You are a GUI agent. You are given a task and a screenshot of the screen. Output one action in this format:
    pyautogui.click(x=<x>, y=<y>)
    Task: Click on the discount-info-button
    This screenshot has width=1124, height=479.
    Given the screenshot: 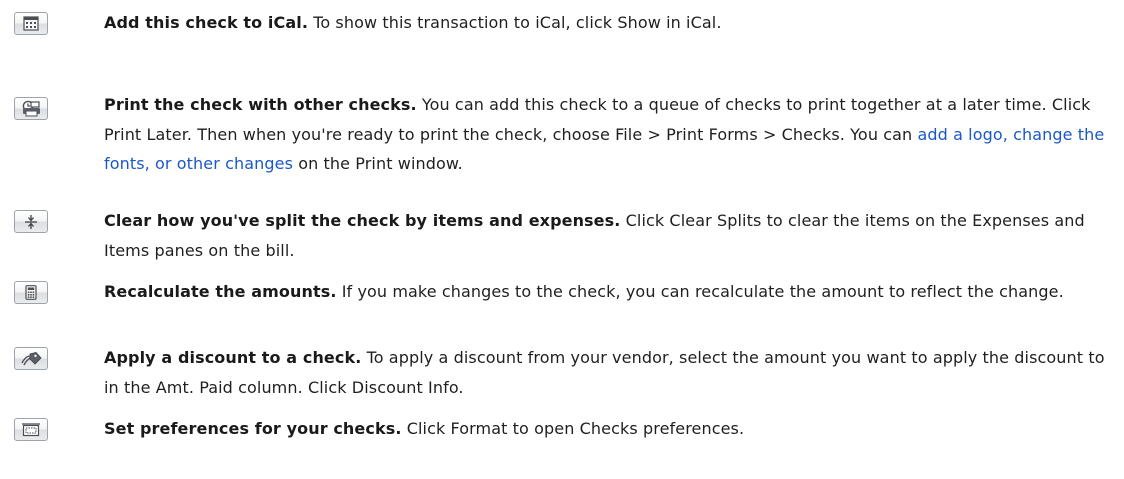 What is the action you would take?
    pyautogui.click(x=31, y=358)
    